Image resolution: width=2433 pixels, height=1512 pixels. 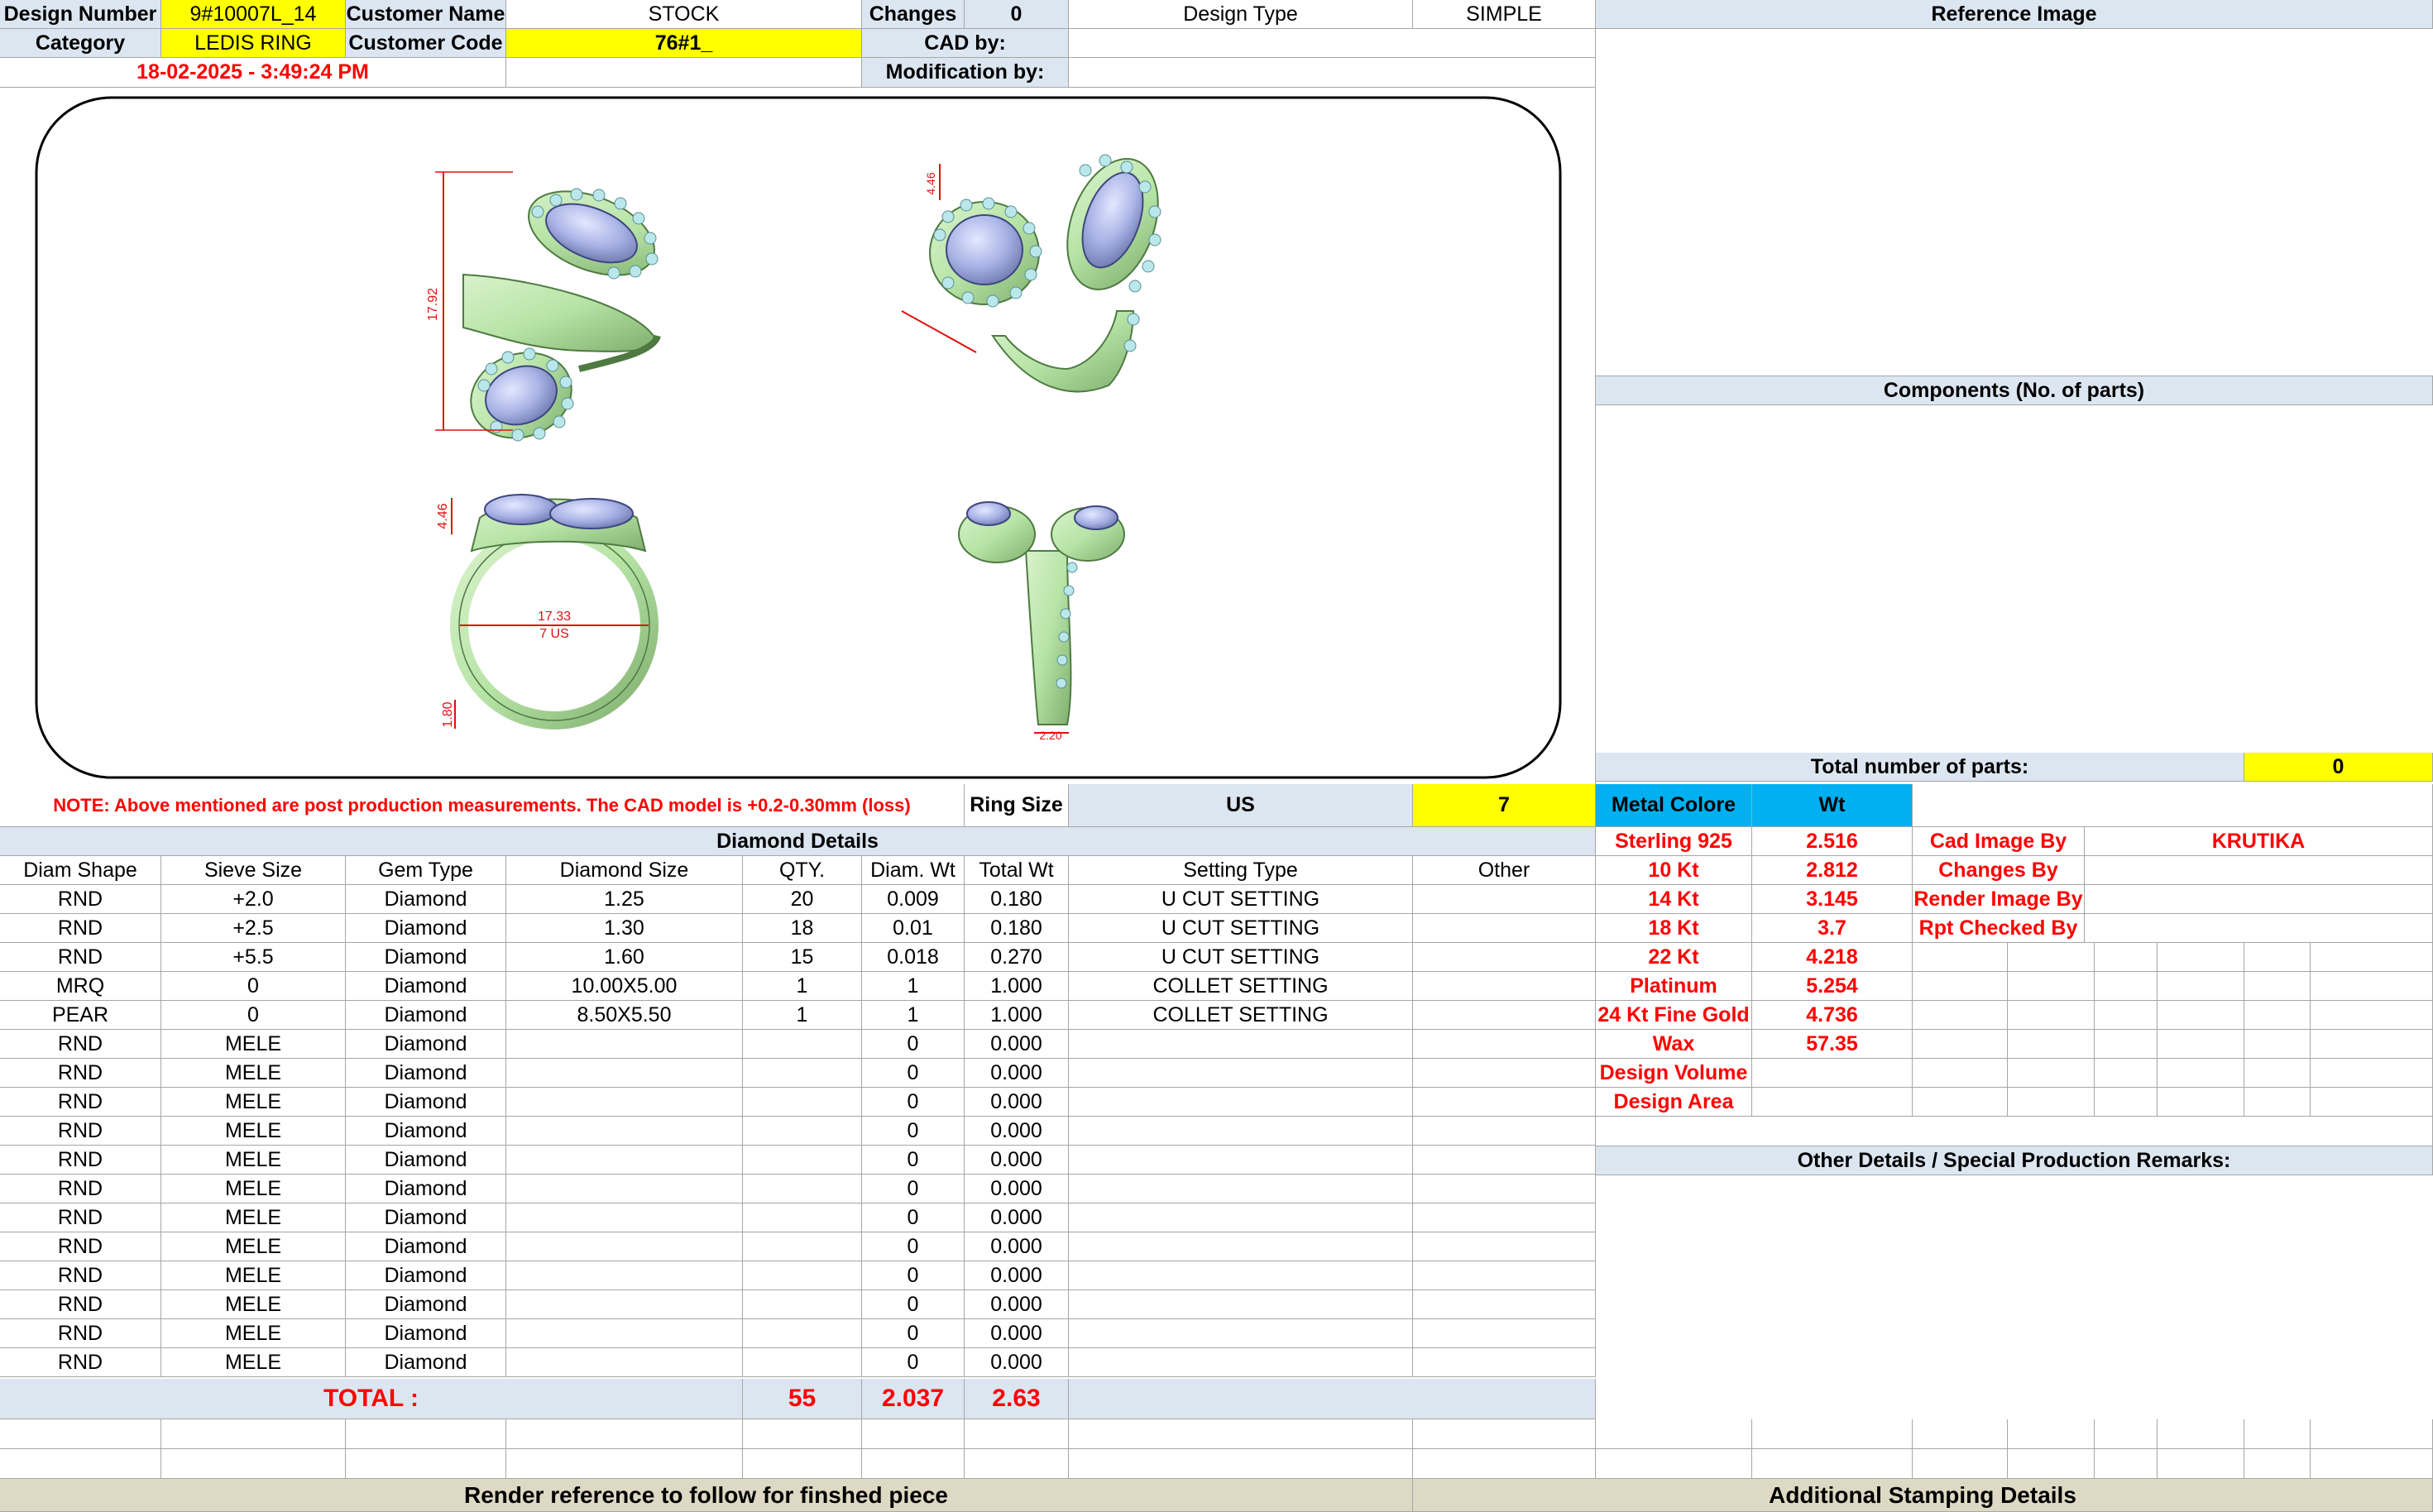 I want to click on cell-diamond-size: 1.60, so click(x=624, y=957).